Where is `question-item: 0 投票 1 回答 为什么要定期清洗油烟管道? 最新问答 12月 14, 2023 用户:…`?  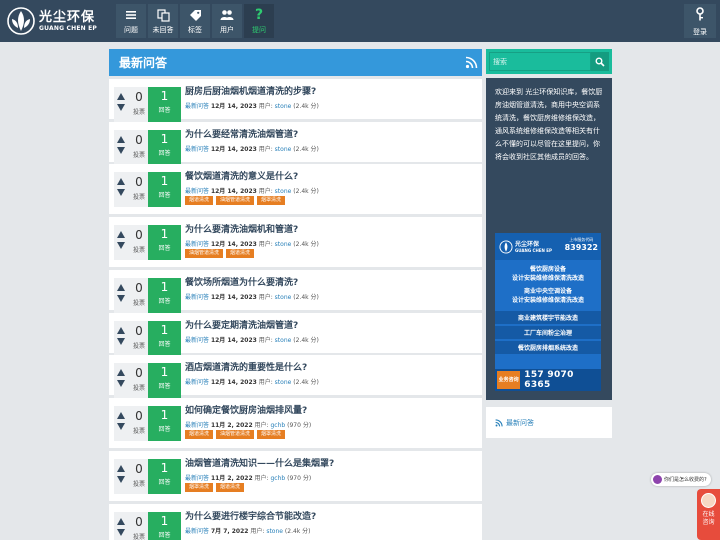
question-item: 0 投票 1 回答 为什么要定期清洗油烟管道? 最新问答 12月 14, 2023 用户:… is located at coordinates (295, 334).